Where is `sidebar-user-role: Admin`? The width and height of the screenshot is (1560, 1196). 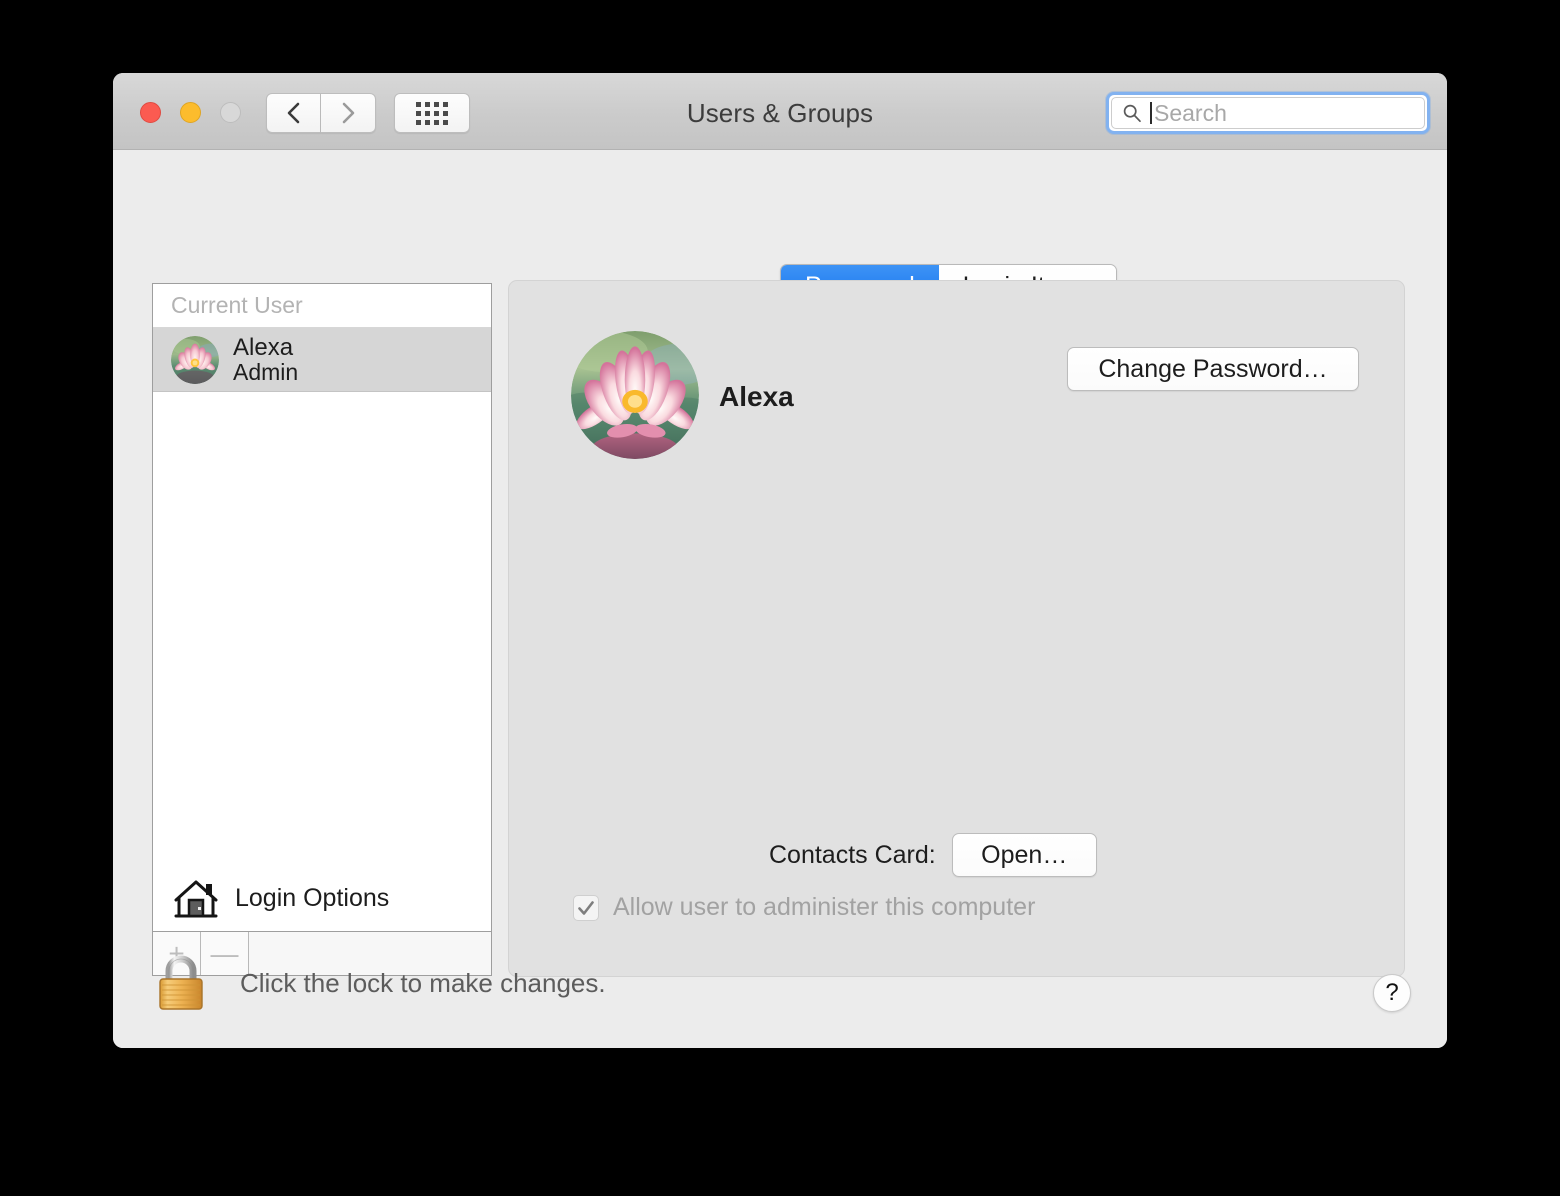 sidebar-user-role: Admin is located at coordinates (266, 372).